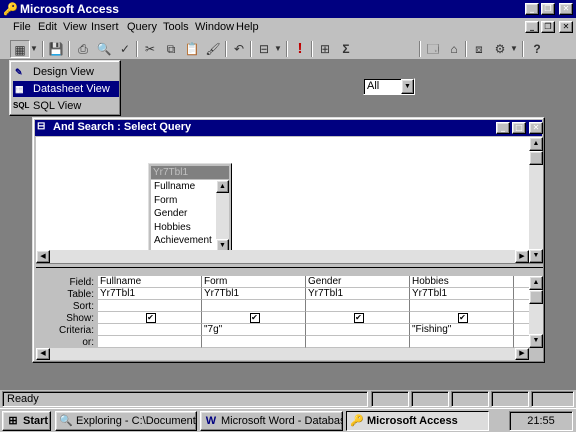  What do you see at coordinates (536, 207) in the screenshot?
I see `table-pane-scroll-track` at bounding box center [536, 207].